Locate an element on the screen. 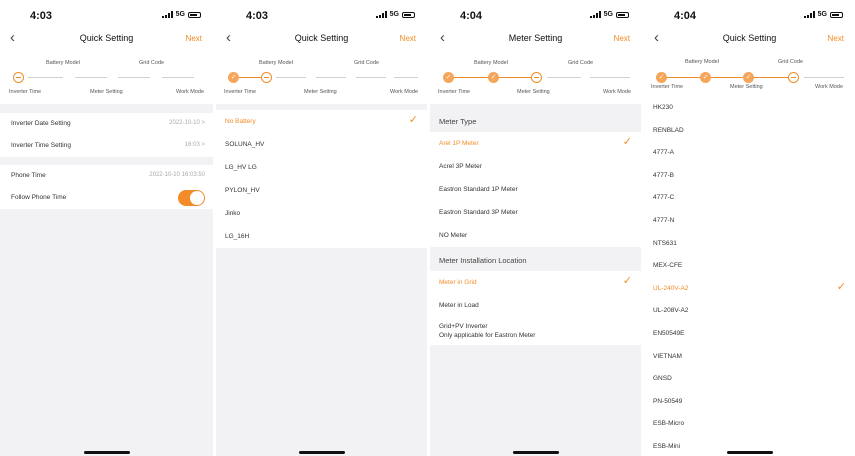  list-item: EN50549E is located at coordinates (749, 333).